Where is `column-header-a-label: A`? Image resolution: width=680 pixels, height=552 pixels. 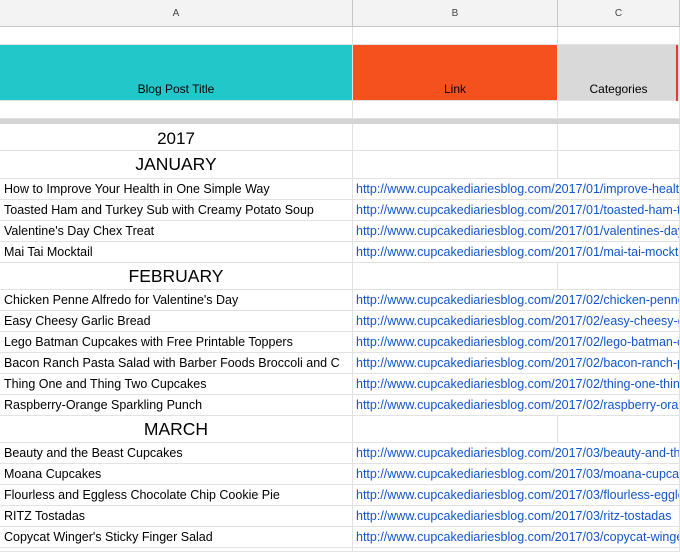 column-header-a-label: A is located at coordinates (176, 13).